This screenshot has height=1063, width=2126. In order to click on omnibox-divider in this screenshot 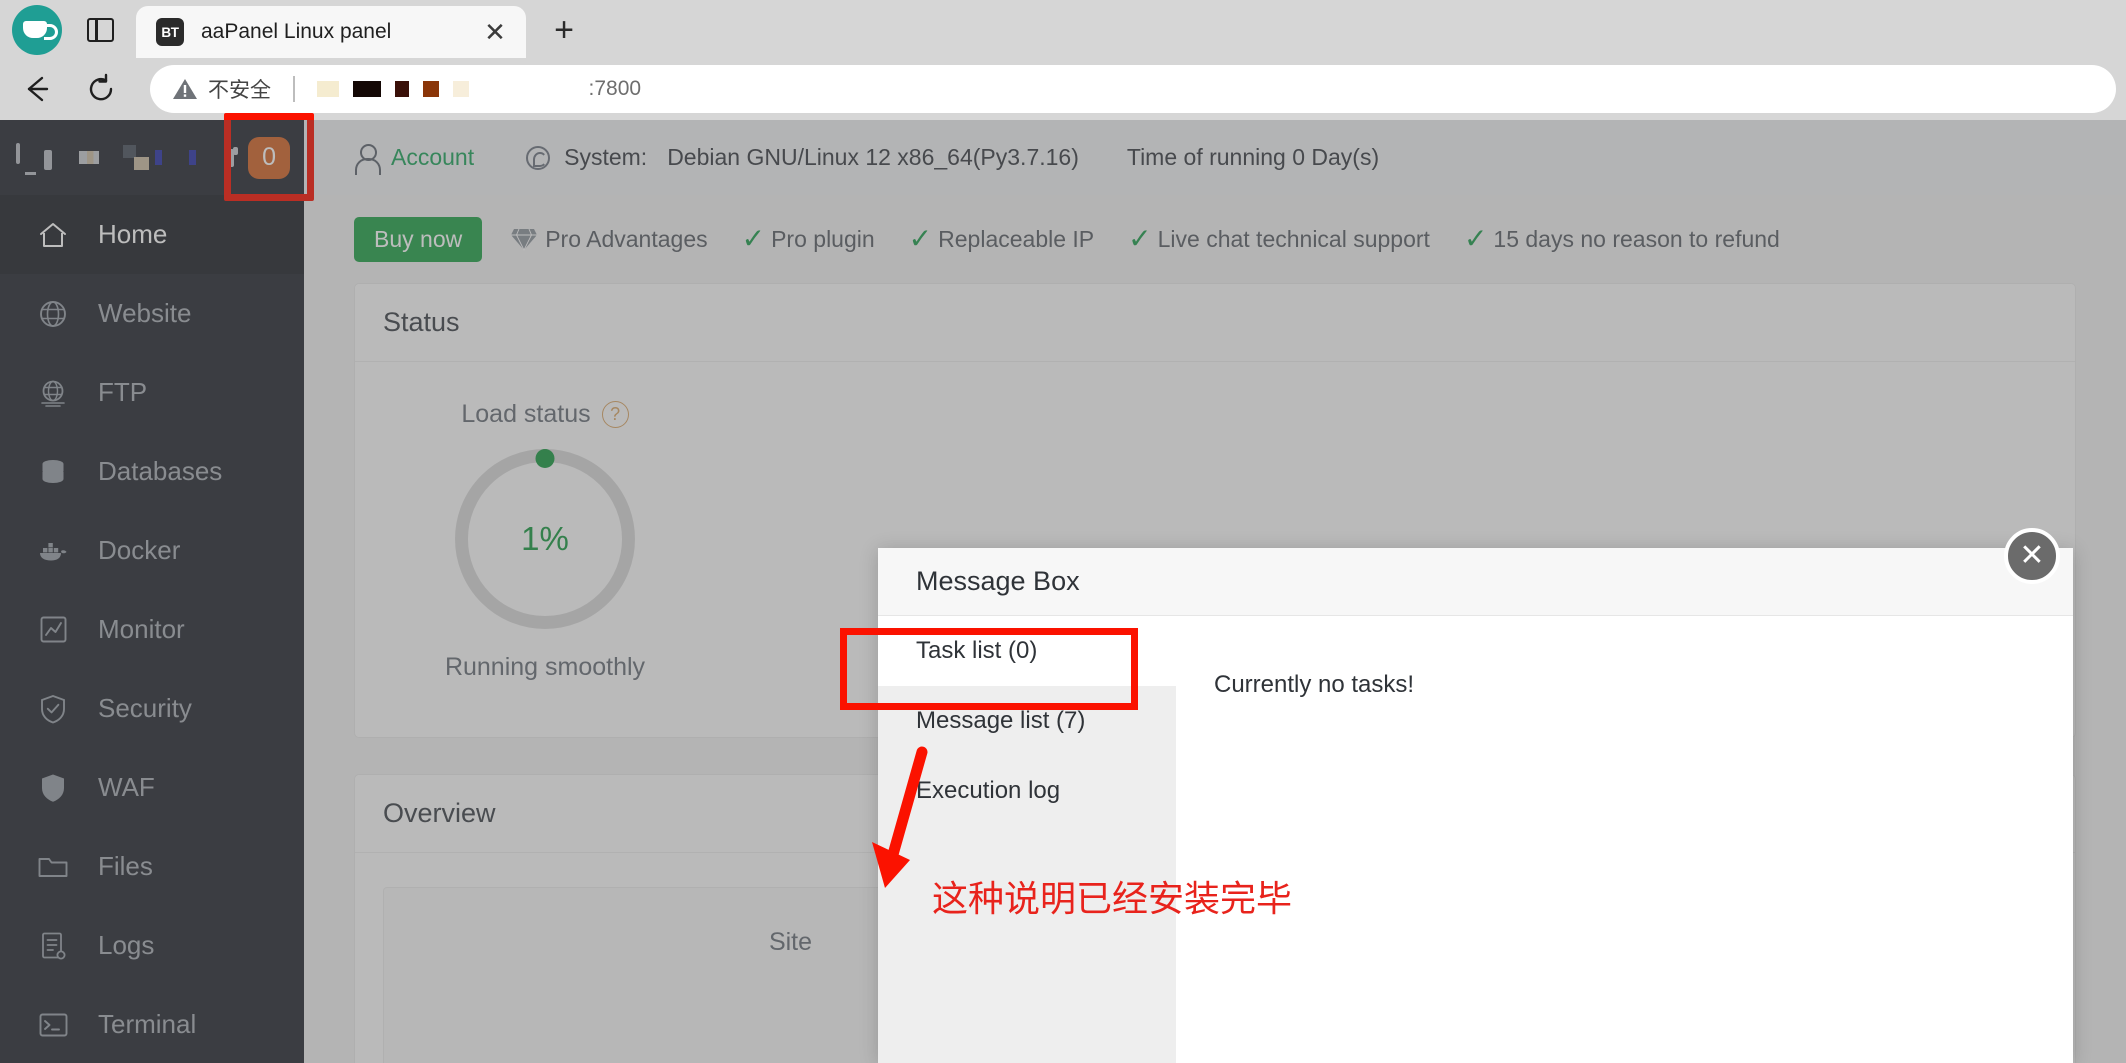, I will do `click(294, 89)`.